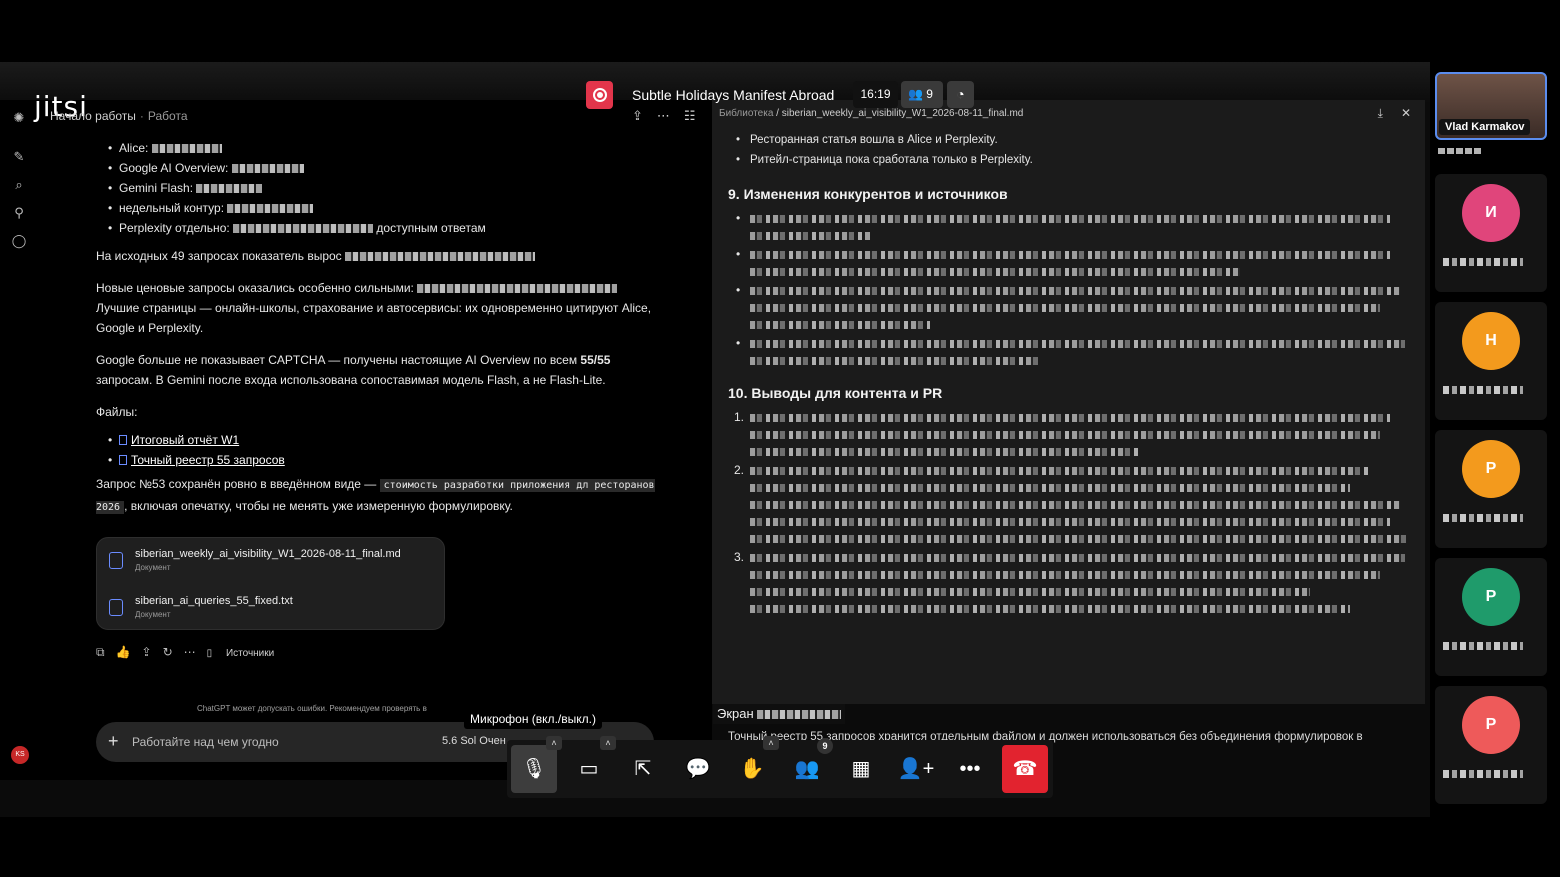 This screenshot has height=877, width=1560. What do you see at coordinates (382, 148) in the screenshot?
I see `list-item: Alice:` at bounding box center [382, 148].